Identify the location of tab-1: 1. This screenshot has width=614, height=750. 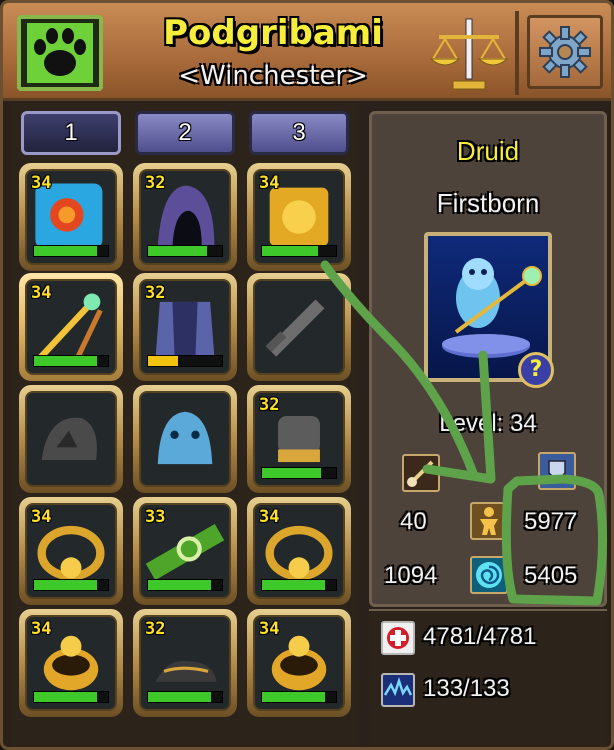
(71, 133).